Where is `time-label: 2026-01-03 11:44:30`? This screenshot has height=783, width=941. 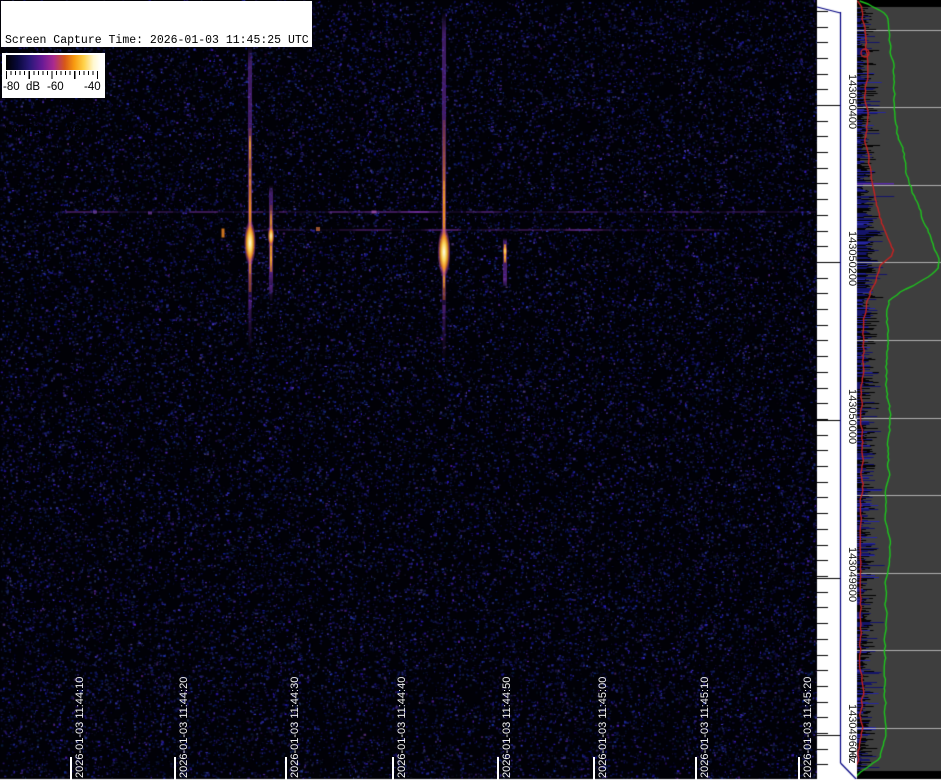
time-label: 2026-01-03 11:44:30 is located at coordinates (295, 727).